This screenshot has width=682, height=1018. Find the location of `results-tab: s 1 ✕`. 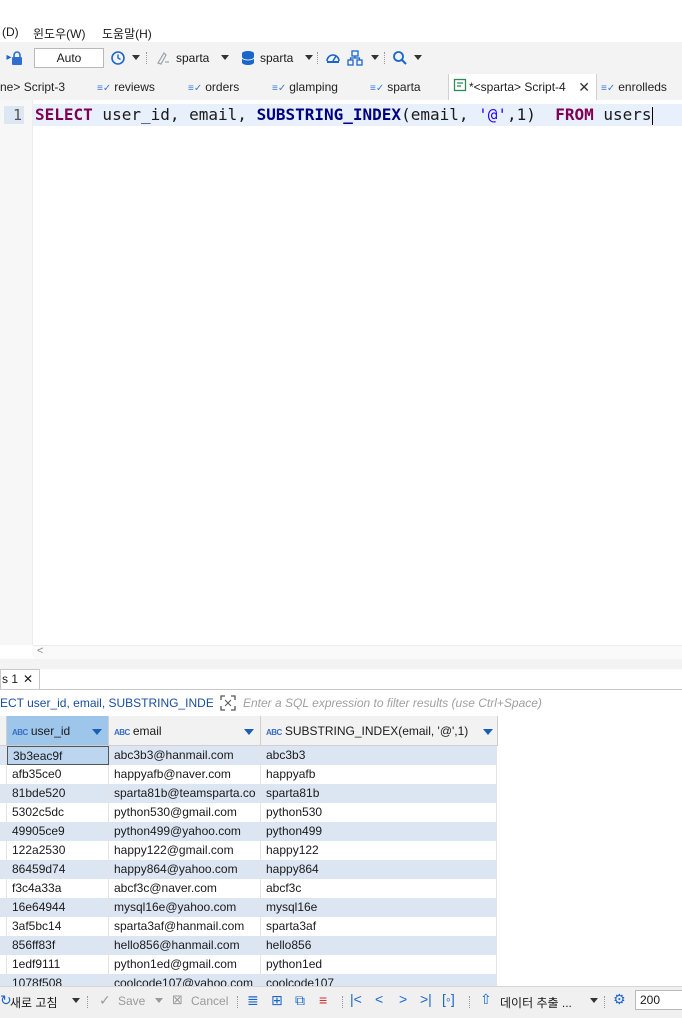

results-tab: s 1 ✕ is located at coordinates (20, 679).